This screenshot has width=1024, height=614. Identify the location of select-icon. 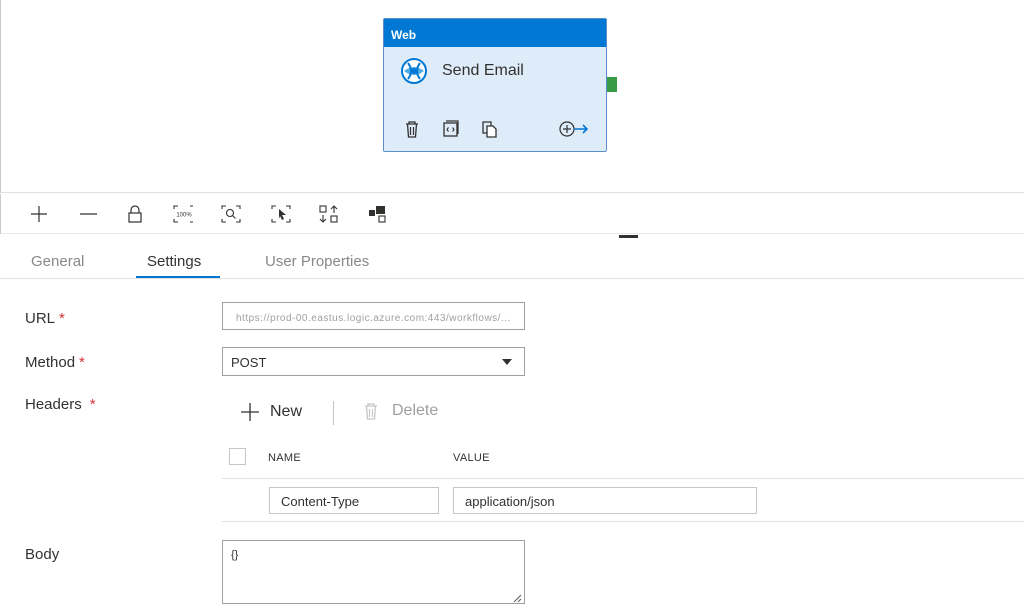
(281, 214).